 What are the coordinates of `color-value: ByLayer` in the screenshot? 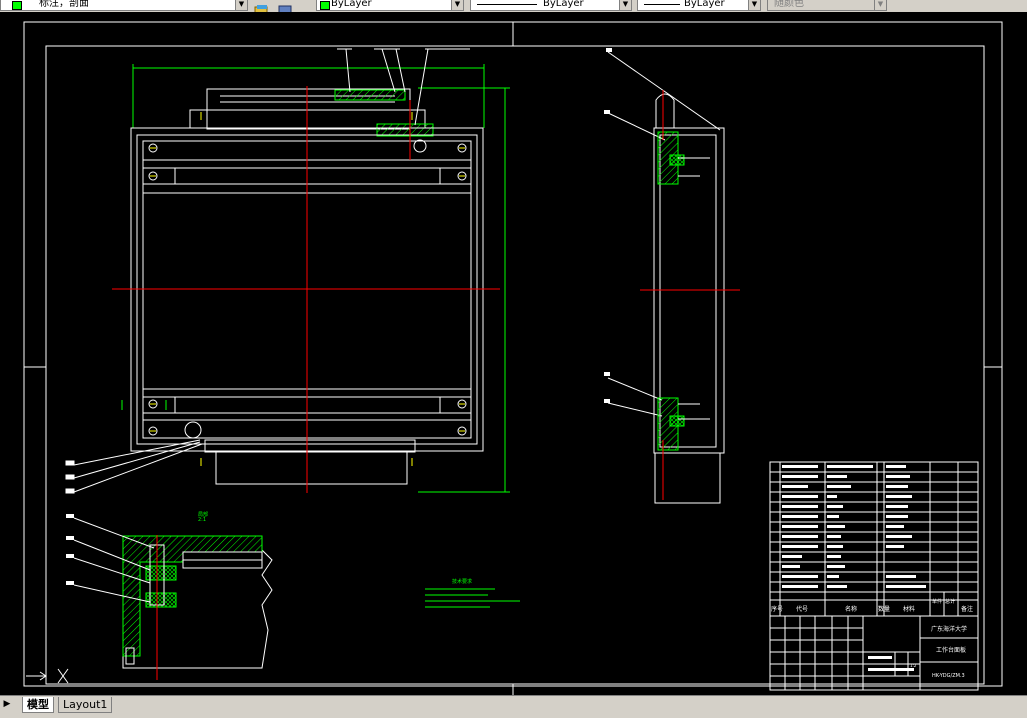 It's located at (351, 4).